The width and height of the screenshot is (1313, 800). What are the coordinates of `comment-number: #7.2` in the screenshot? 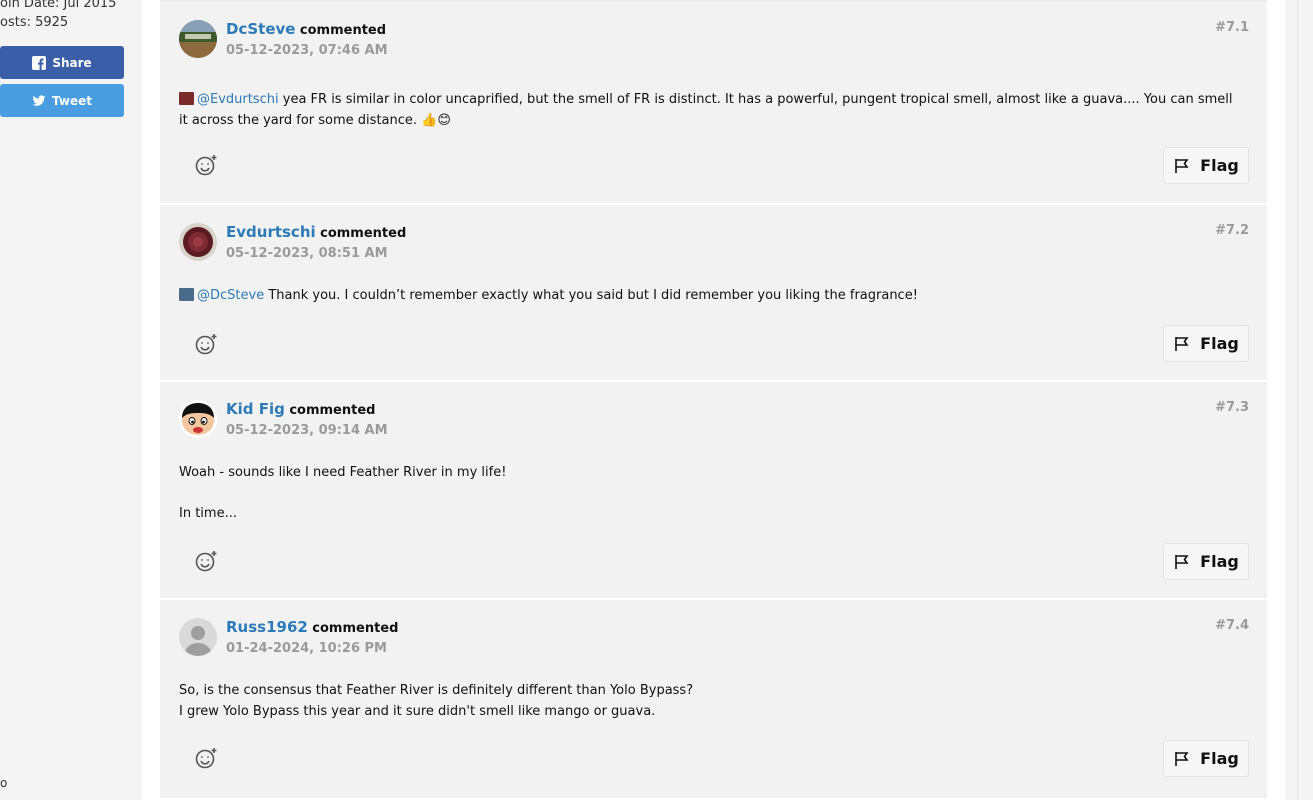 It's located at (1232, 230).